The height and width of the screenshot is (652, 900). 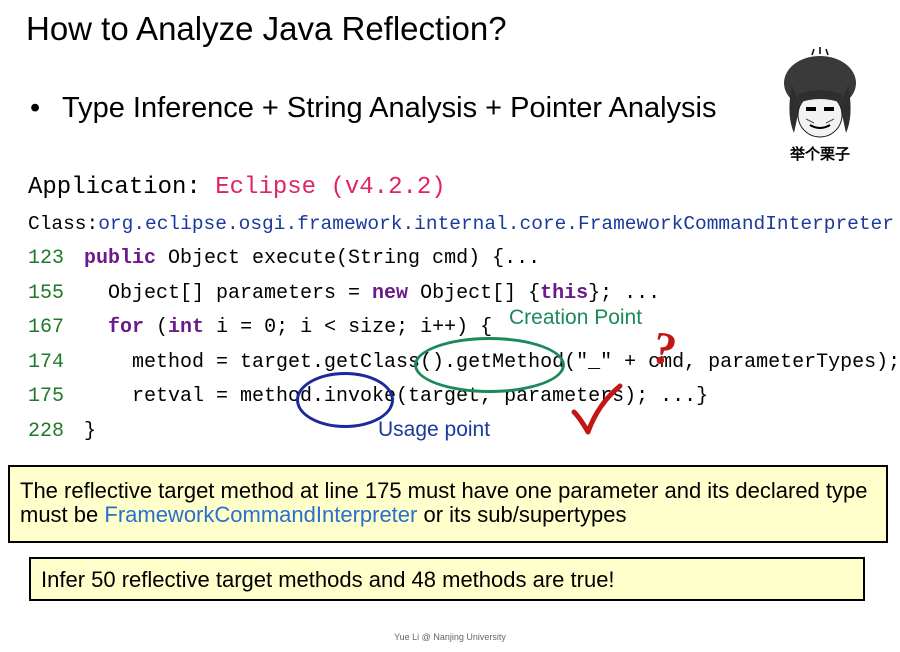 What do you see at coordinates (120, 258) in the screenshot?
I see `code-keyword: public` at bounding box center [120, 258].